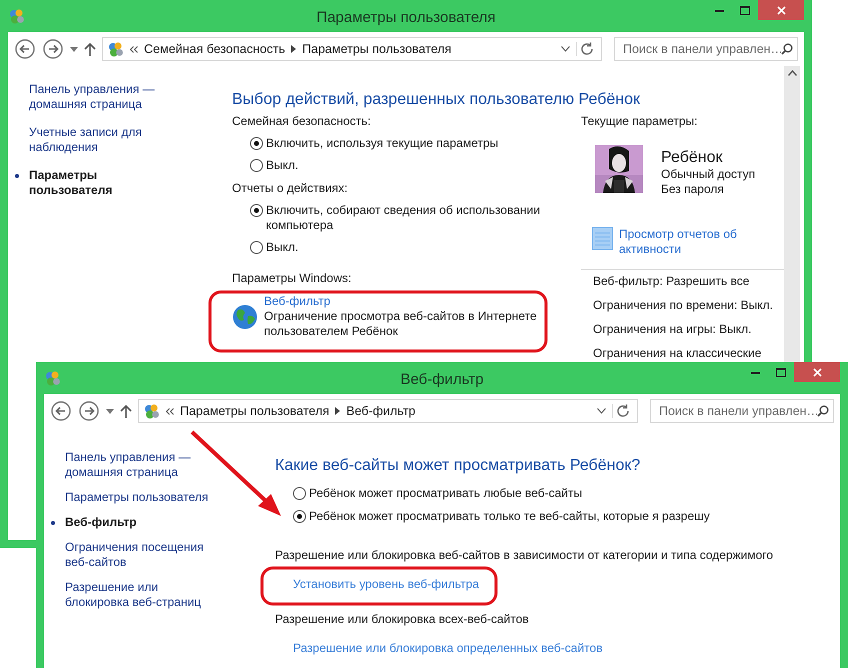  I want to click on web-filter-description: Ограничение просмотра веб-сайтов в Интернете пользователем Ребёнок, so click(401, 324).